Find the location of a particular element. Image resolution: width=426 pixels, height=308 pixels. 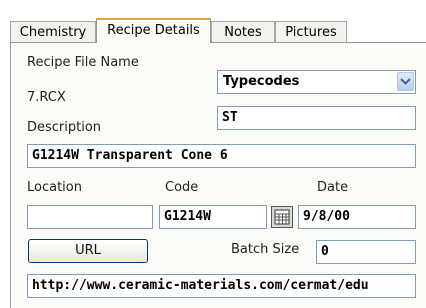

chevron-down-icon is located at coordinates (405, 81).